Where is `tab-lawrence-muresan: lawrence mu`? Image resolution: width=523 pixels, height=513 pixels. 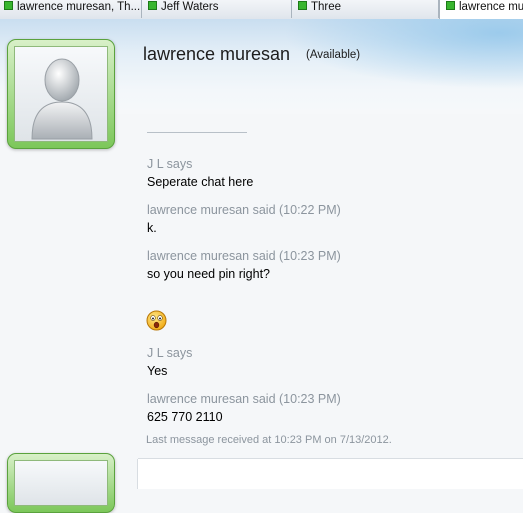
tab-lawrence-muresan: lawrence mu is located at coordinates (481, 10).